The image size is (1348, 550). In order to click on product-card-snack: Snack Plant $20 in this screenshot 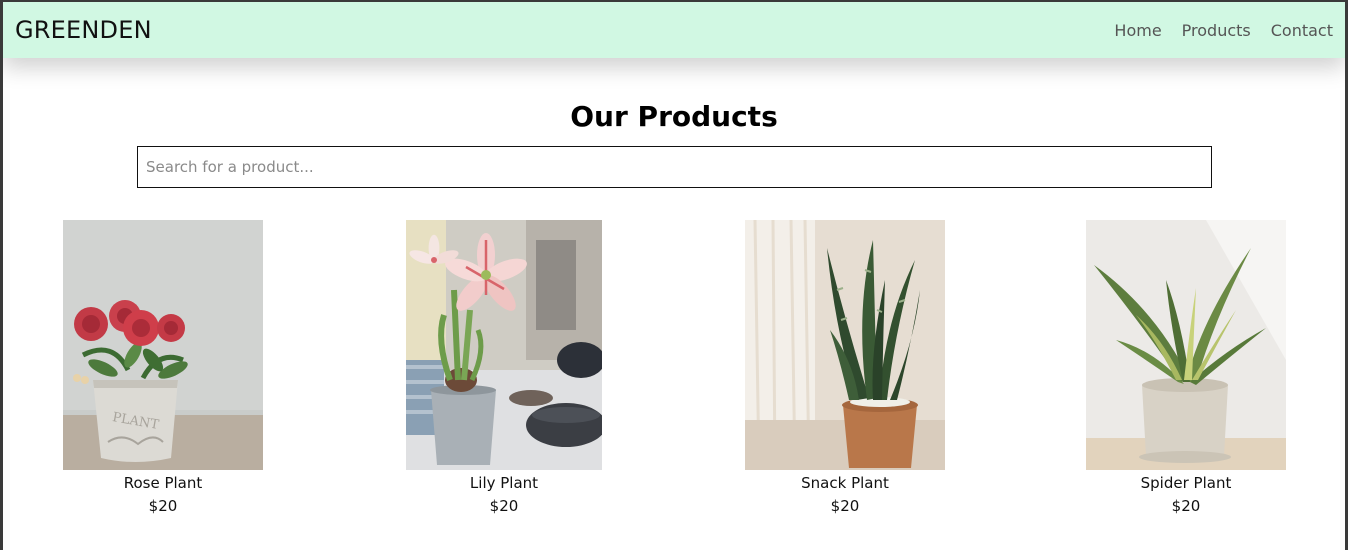, I will do `click(845, 367)`.